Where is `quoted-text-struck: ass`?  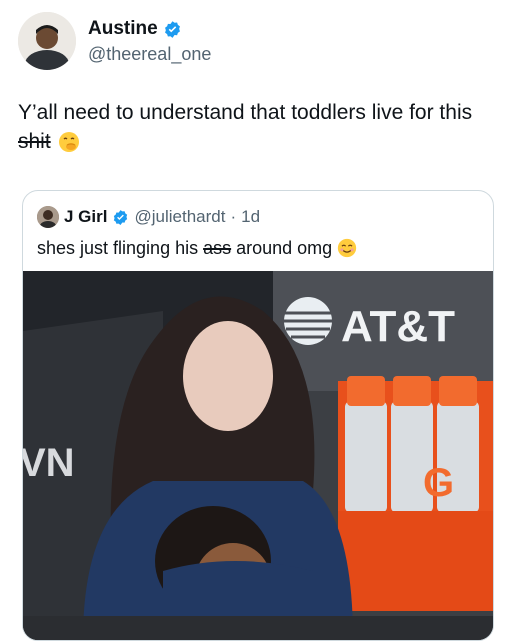
quoted-text-struck: ass is located at coordinates (217, 247).